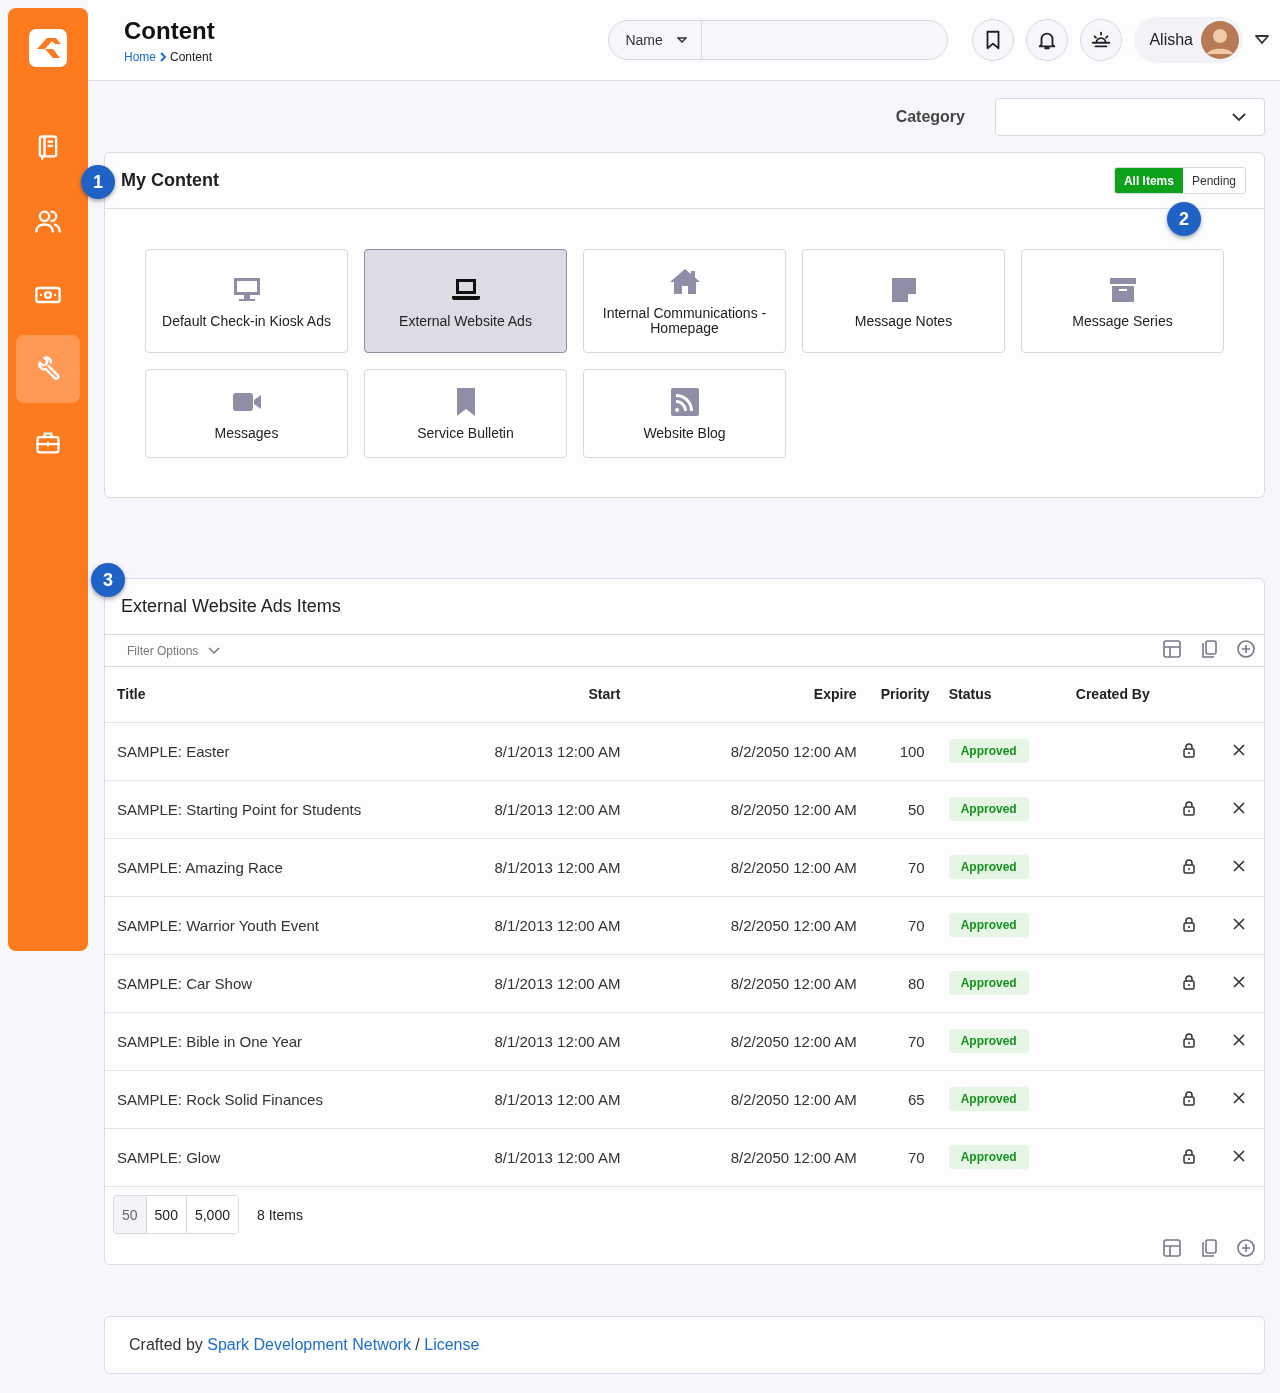  Describe the element at coordinates (174, 650) in the screenshot. I see `filter-options-toggle: Filter Options` at that location.